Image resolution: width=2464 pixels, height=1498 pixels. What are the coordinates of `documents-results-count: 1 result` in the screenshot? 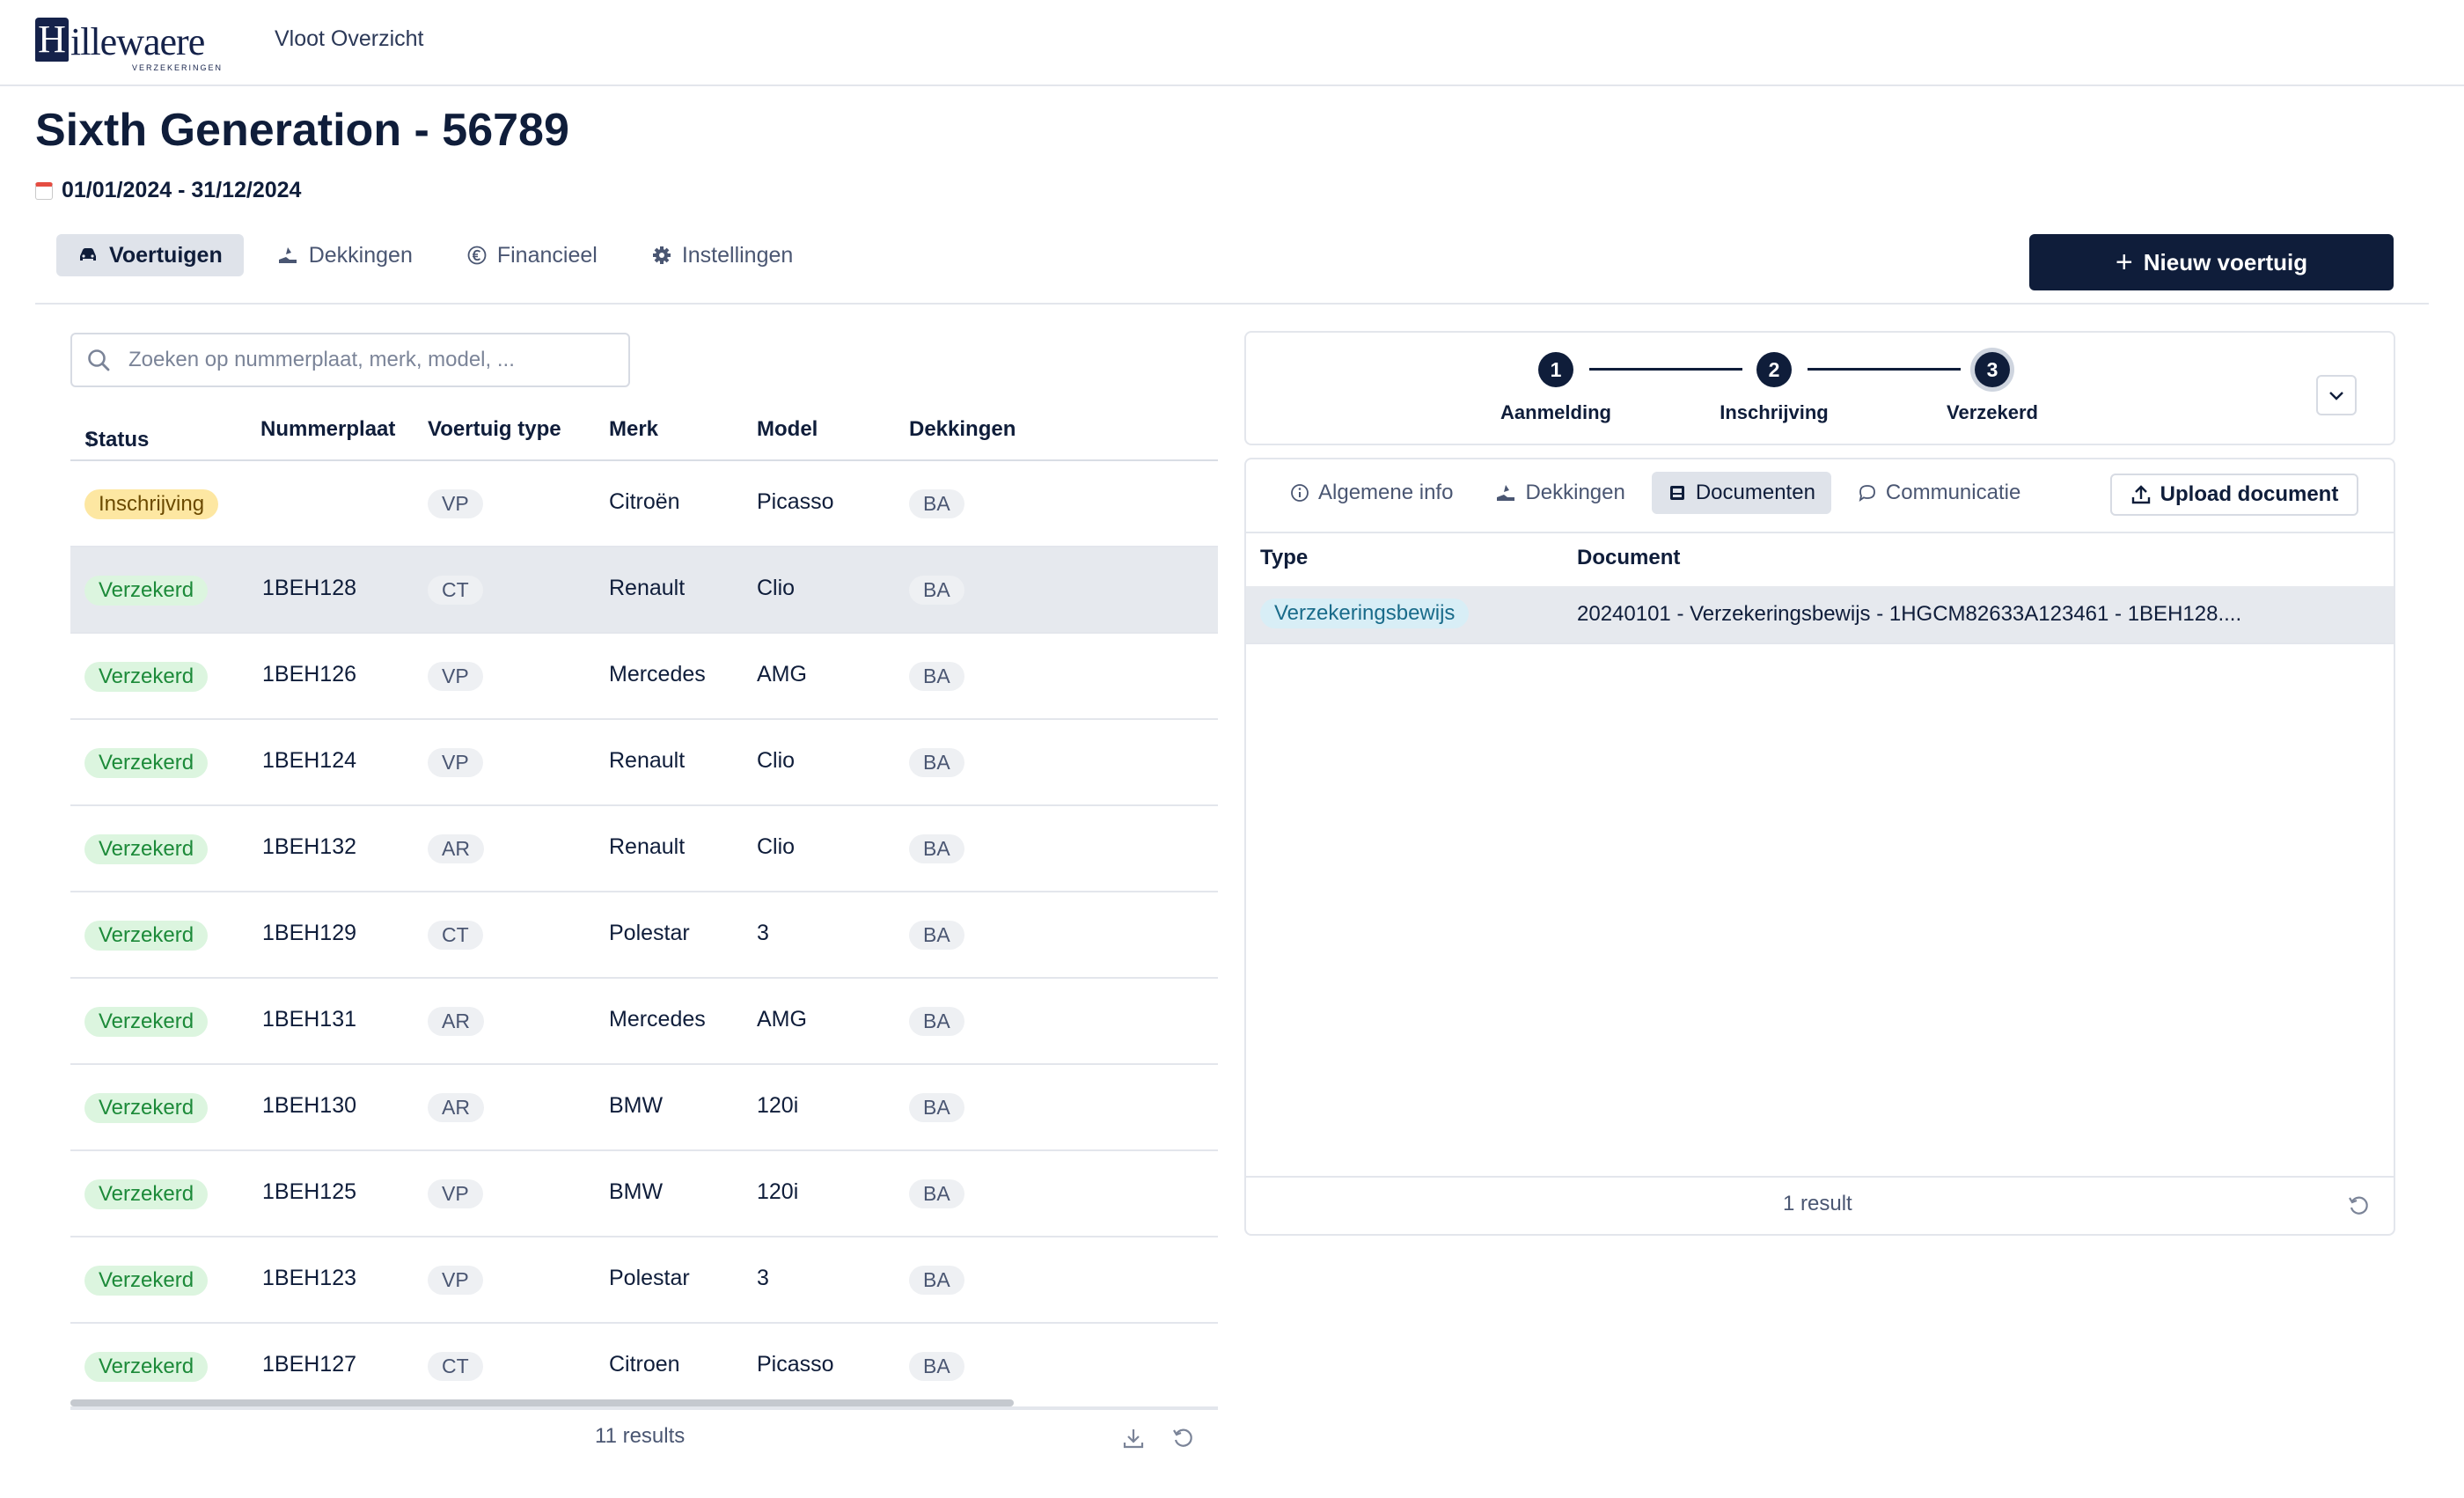 It's located at (1818, 1203).